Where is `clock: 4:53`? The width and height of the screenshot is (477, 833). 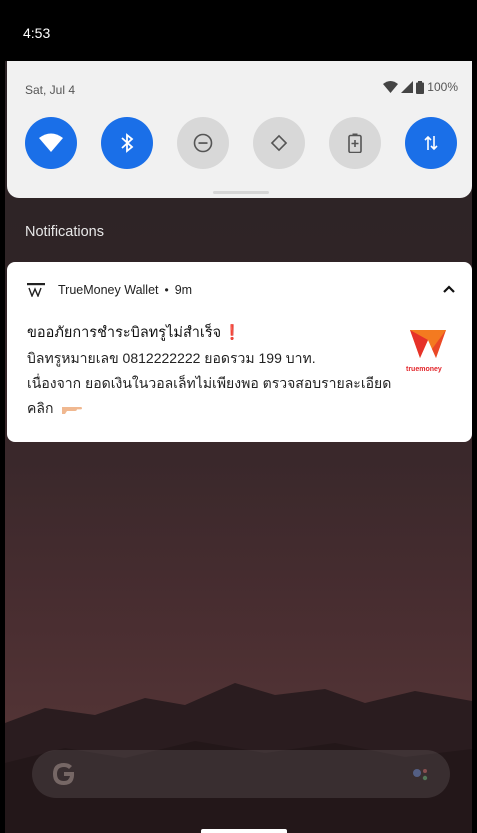 clock: 4:53 is located at coordinates (37, 33).